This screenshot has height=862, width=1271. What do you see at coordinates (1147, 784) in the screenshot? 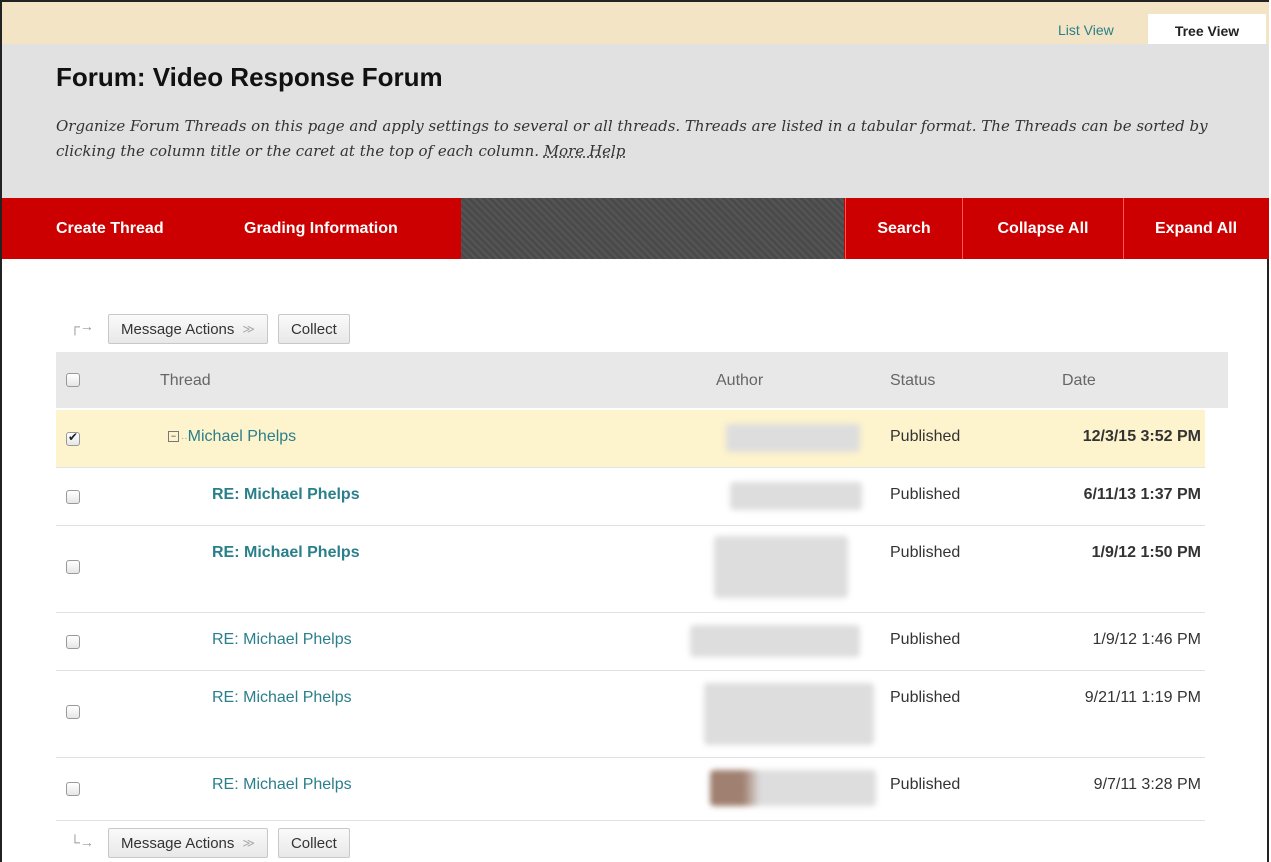
I see `date-text: 9/7/11 3:28 PM` at bounding box center [1147, 784].